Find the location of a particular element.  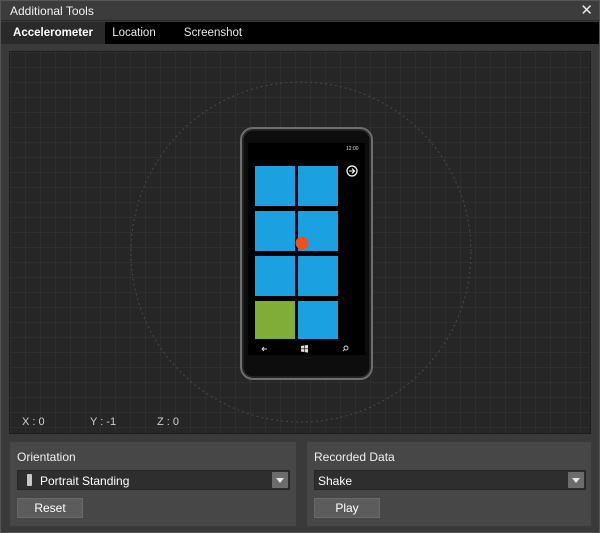

orientation-panel: Orientation Portrait Standing Reset is located at coordinates (153, 484).